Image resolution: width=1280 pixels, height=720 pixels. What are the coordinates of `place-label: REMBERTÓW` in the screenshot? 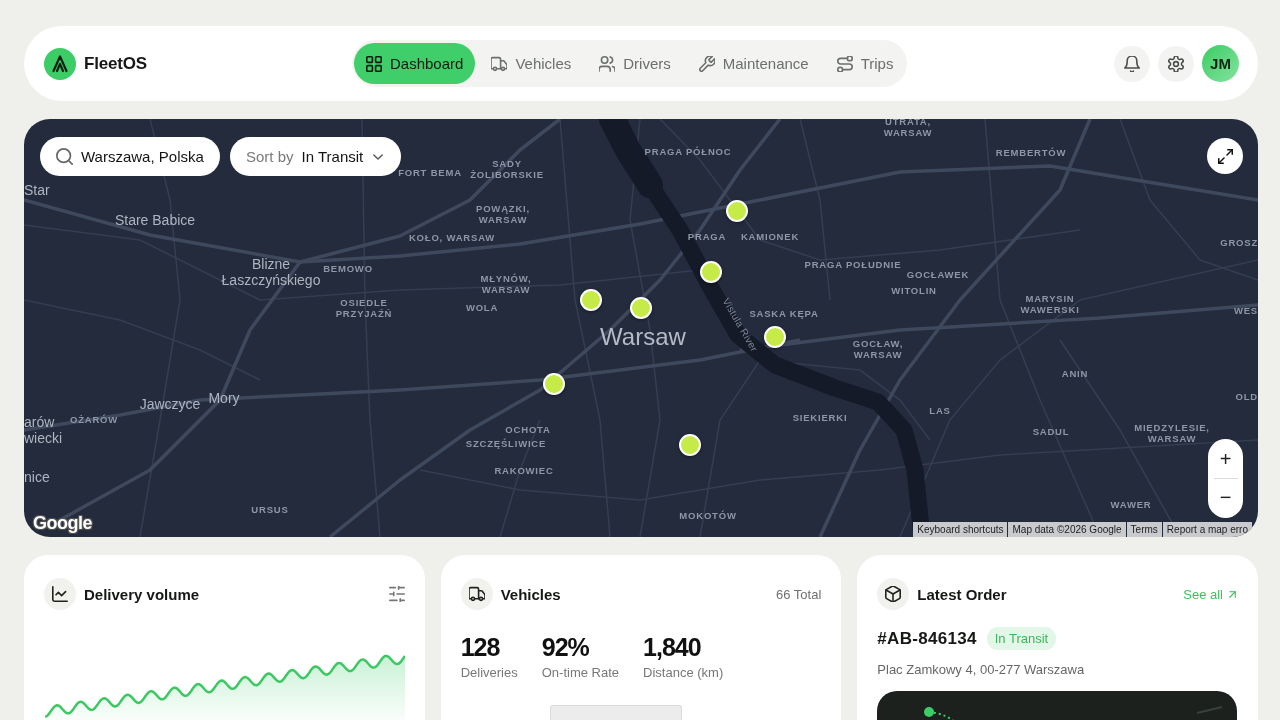 It's located at (1031, 153).